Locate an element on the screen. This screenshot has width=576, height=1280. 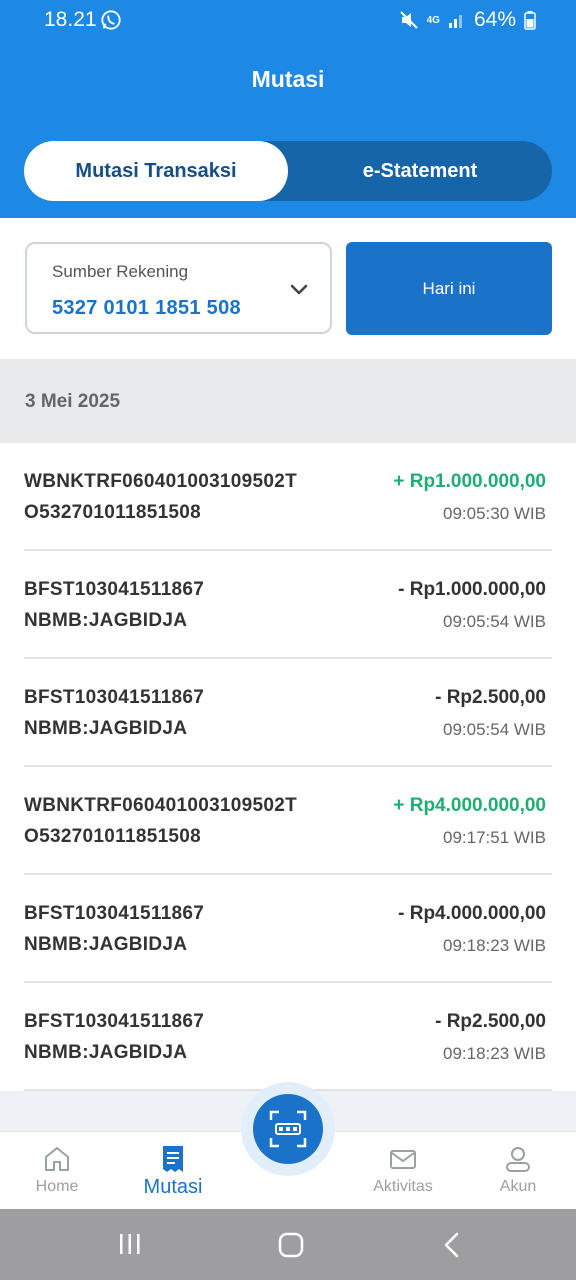
user-icon is located at coordinates (518, 1159).